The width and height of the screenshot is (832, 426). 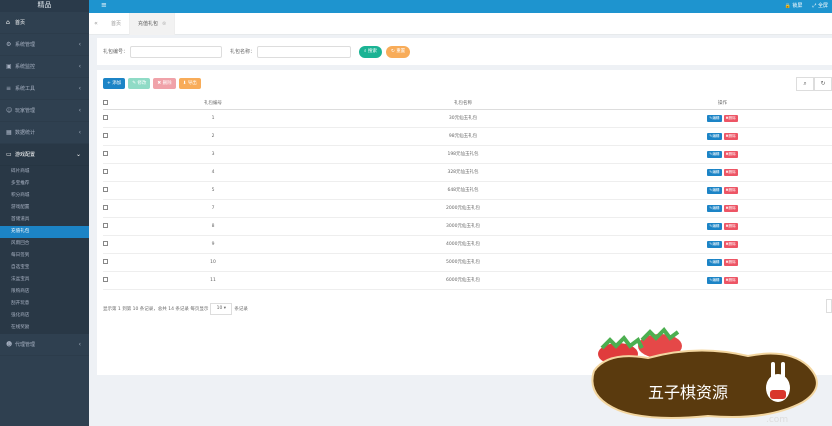 I want to click on table-row: 1 30元仙玉礼包 ✎编辑 ✖删除, so click(x=467, y=118).